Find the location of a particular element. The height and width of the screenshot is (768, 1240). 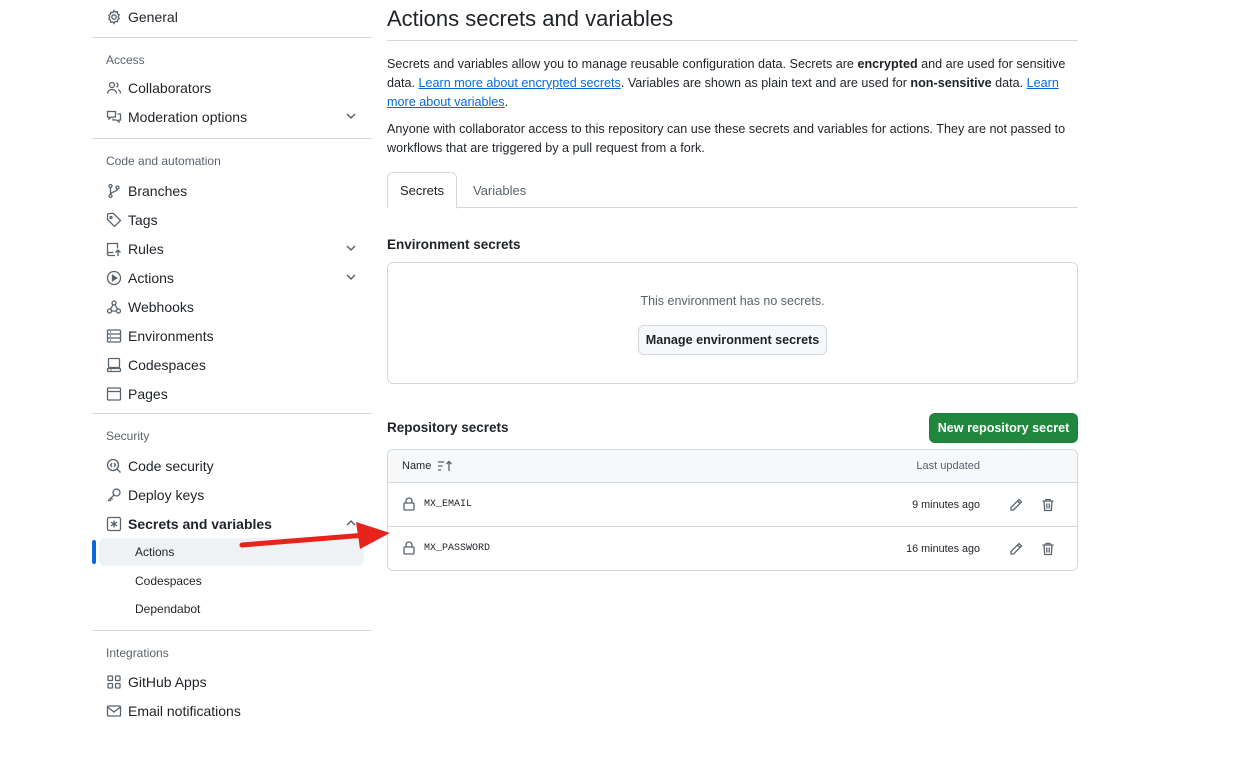

sidebar-item-label: Code security is located at coordinates (171, 465).